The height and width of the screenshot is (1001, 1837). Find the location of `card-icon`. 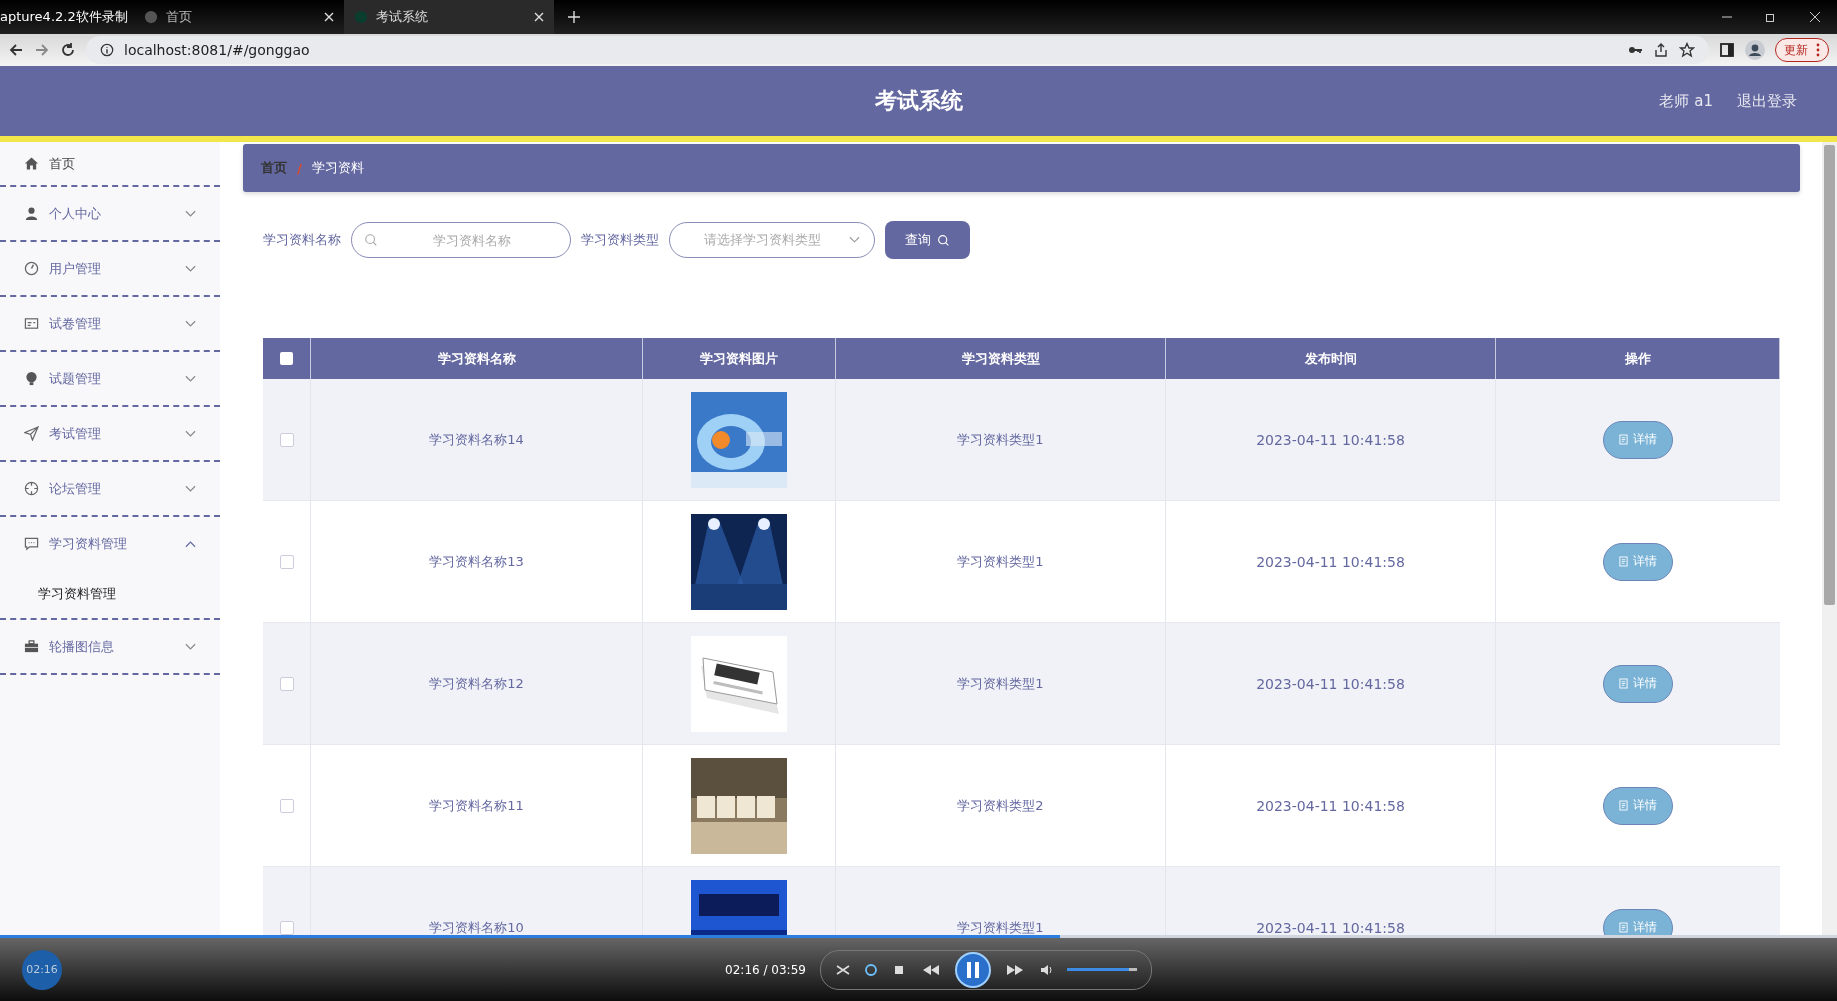

card-icon is located at coordinates (31, 323).